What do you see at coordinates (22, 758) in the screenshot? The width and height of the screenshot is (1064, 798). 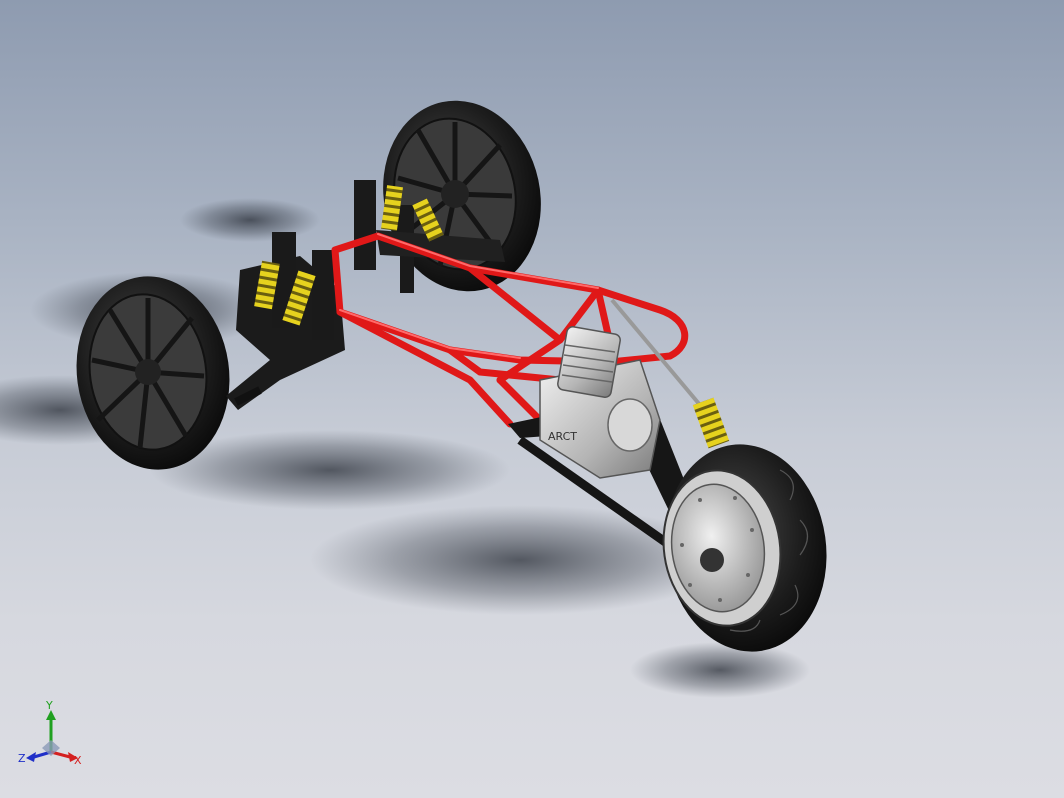 I see `z-axis-label: Z` at bounding box center [22, 758].